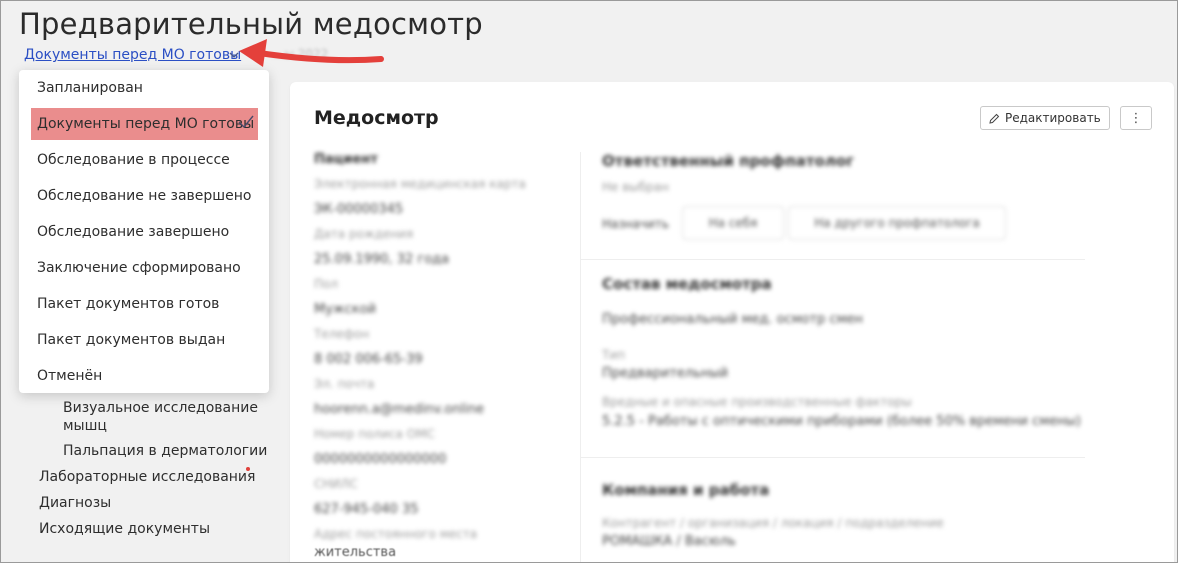  What do you see at coordinates (336, 484) in the screenshot?
I see `snils-label: СНИЛС` at bounding box center [336, 484].